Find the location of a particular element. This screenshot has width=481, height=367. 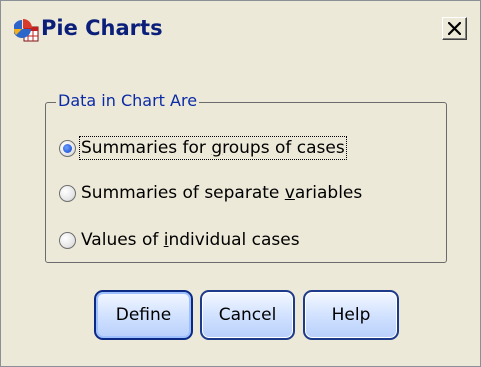

radio-summaries-variables: Summaries of separate variables is located at coordinates (210, 193).